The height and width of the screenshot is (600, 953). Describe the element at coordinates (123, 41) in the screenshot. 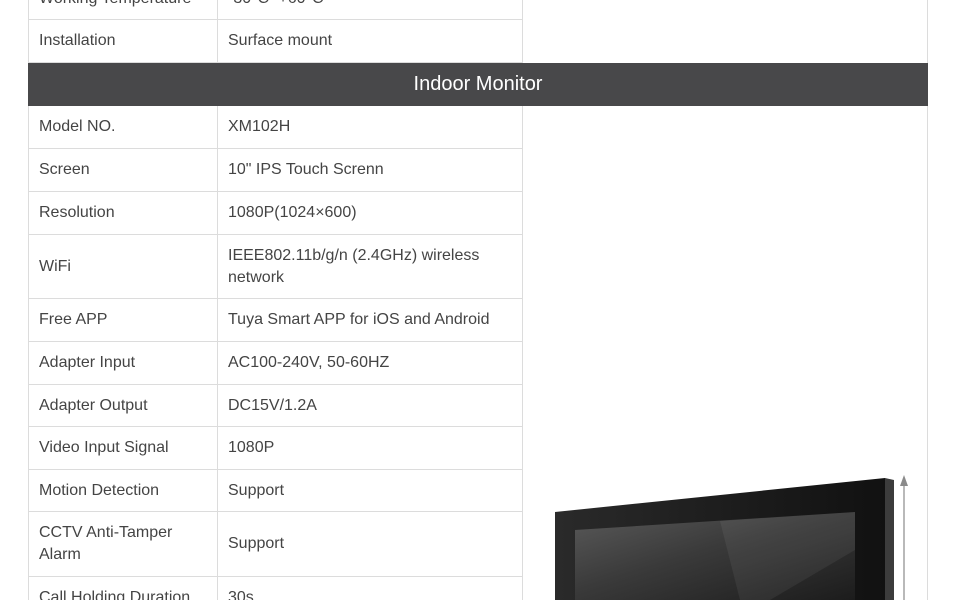

I see `spec-label: Installation` at that location.